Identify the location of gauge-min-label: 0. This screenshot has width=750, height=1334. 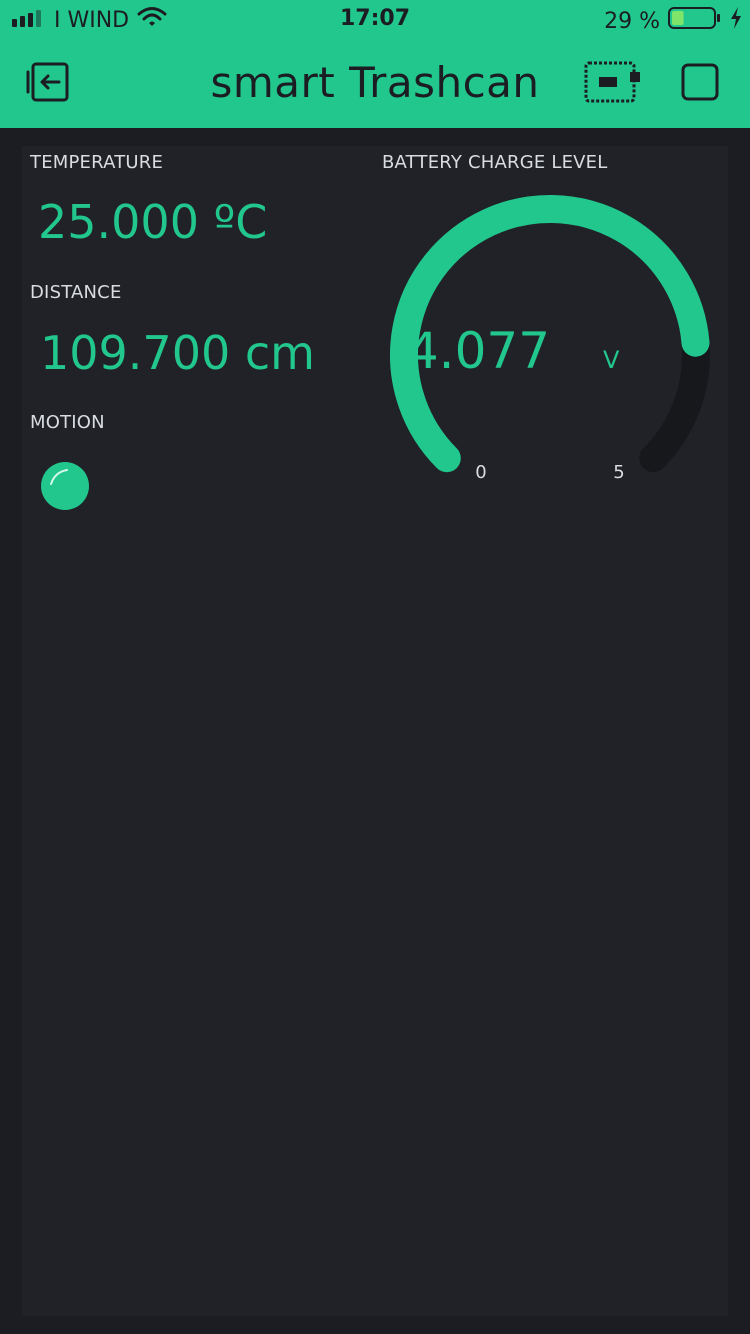
(480, 472).